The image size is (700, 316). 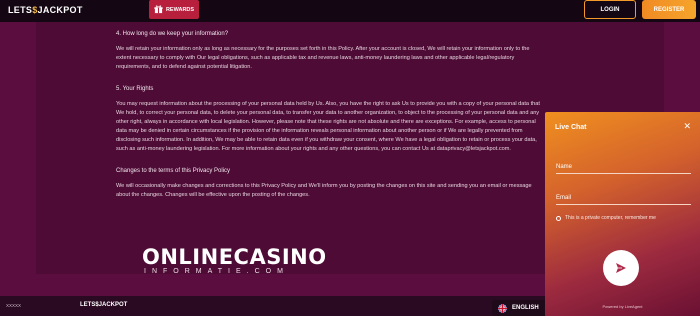 What do you see at coordinates (103, 305) in the screenshot?
I see `footer-logo: LETS$JACKPOT` at bounding box center [103, 305].